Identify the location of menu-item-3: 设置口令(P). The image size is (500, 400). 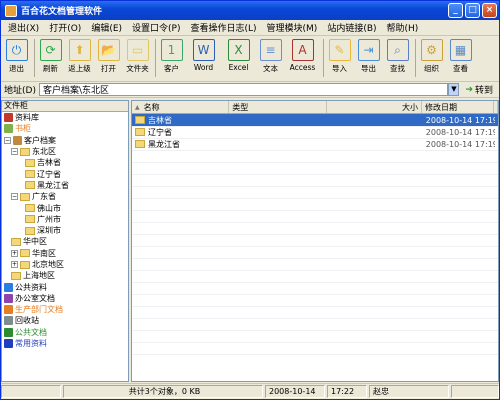
(156, 27).